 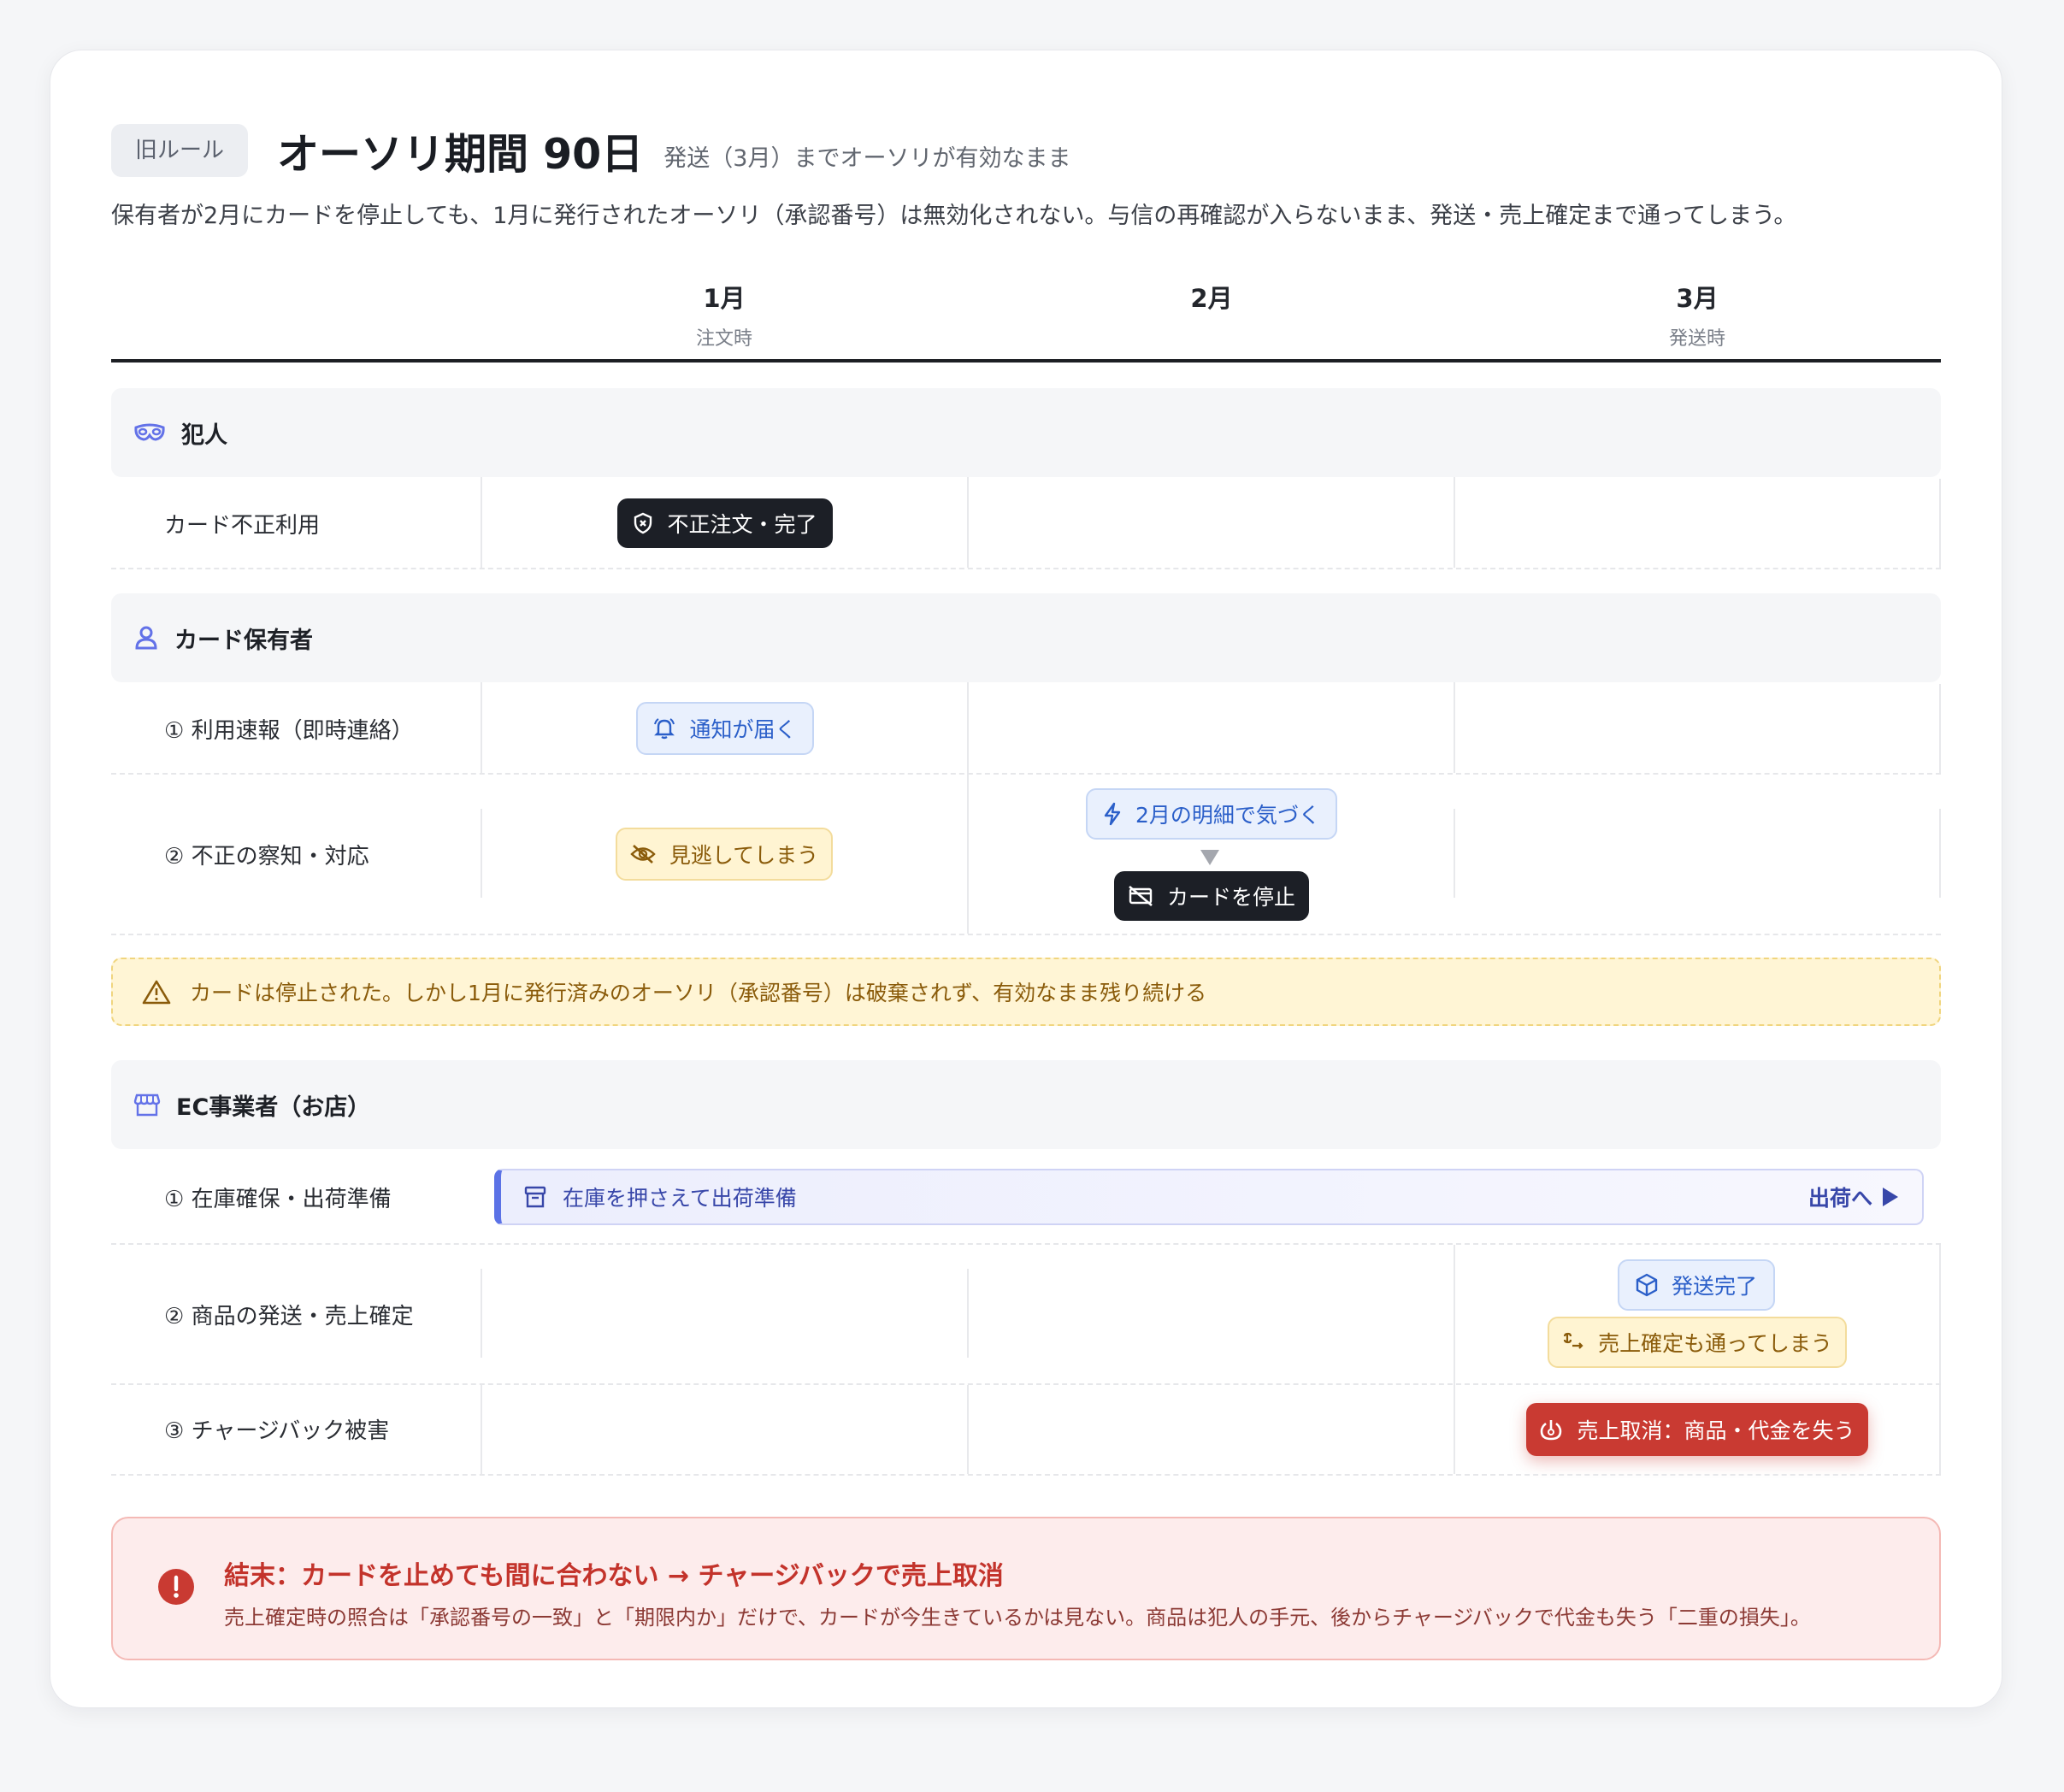 What do you see at coordinates (1112, 814) in the screenshot?
I see `lightning-icon` at bounding box center [1112, 814].